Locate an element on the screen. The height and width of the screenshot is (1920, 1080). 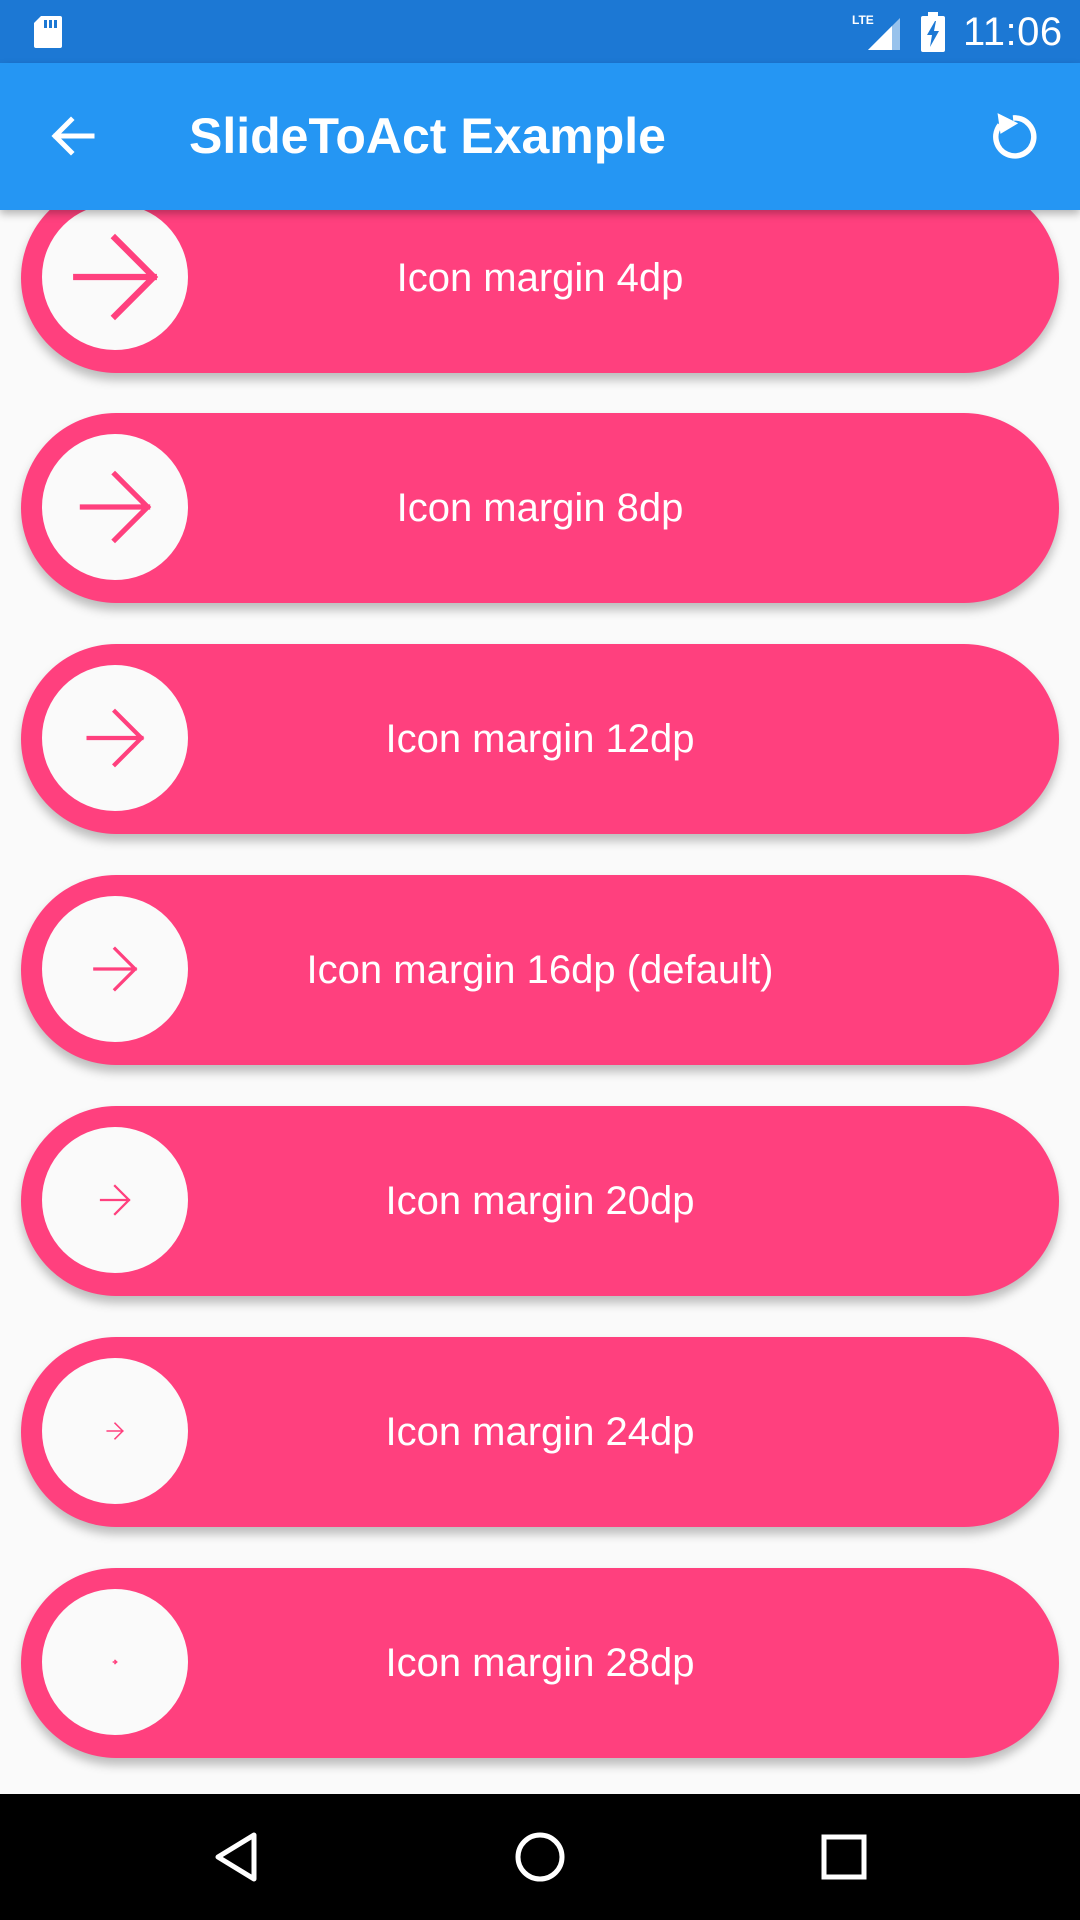
slider-label: Icon margin 4dp is located at coordinates (540, 278).